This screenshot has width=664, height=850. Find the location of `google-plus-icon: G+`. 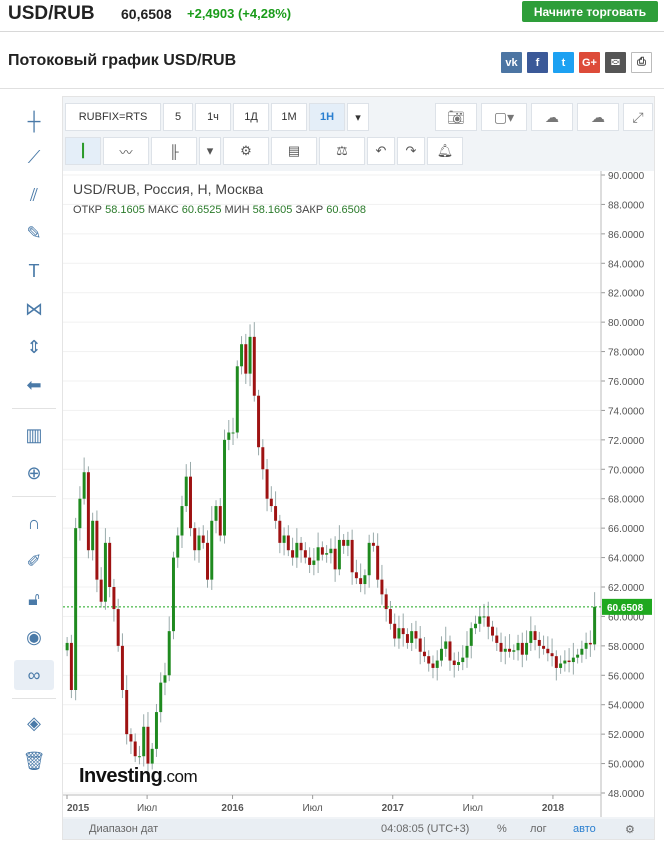

google-plus-icon: G+ is located at coordinates (589, 62).